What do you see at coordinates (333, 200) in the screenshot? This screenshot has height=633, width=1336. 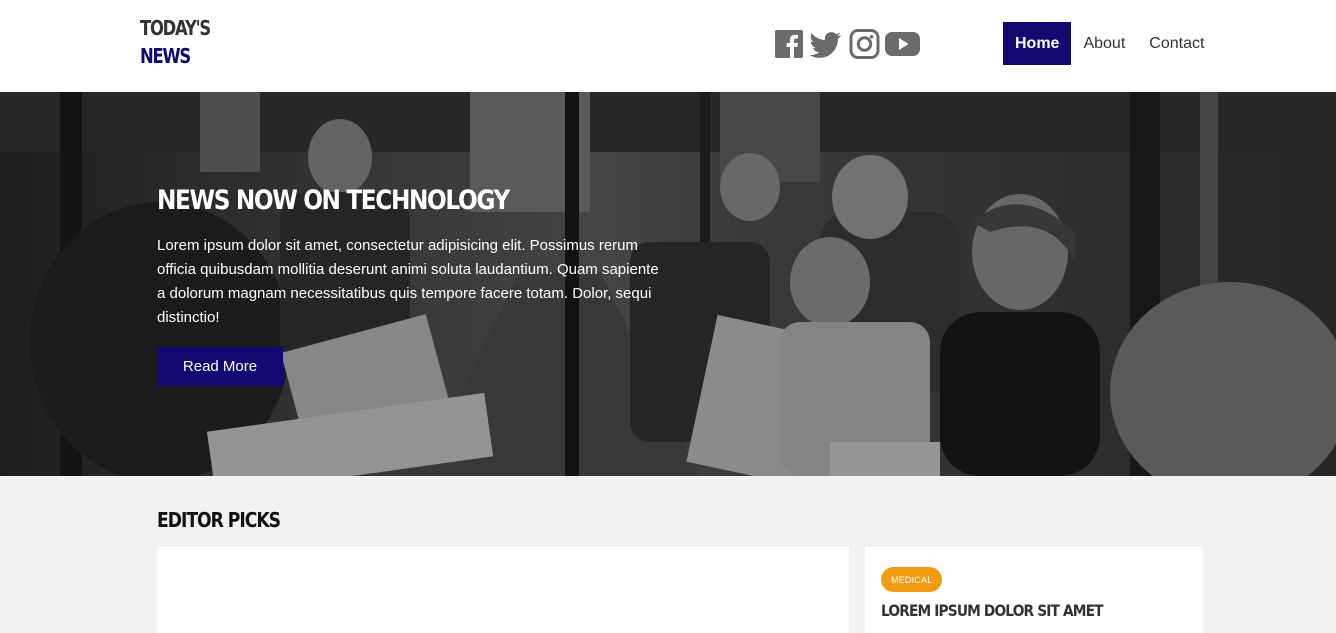 I see `hero-title: NEWS NOW ON TECHNOLOGY` at bounding box center [333, 200].